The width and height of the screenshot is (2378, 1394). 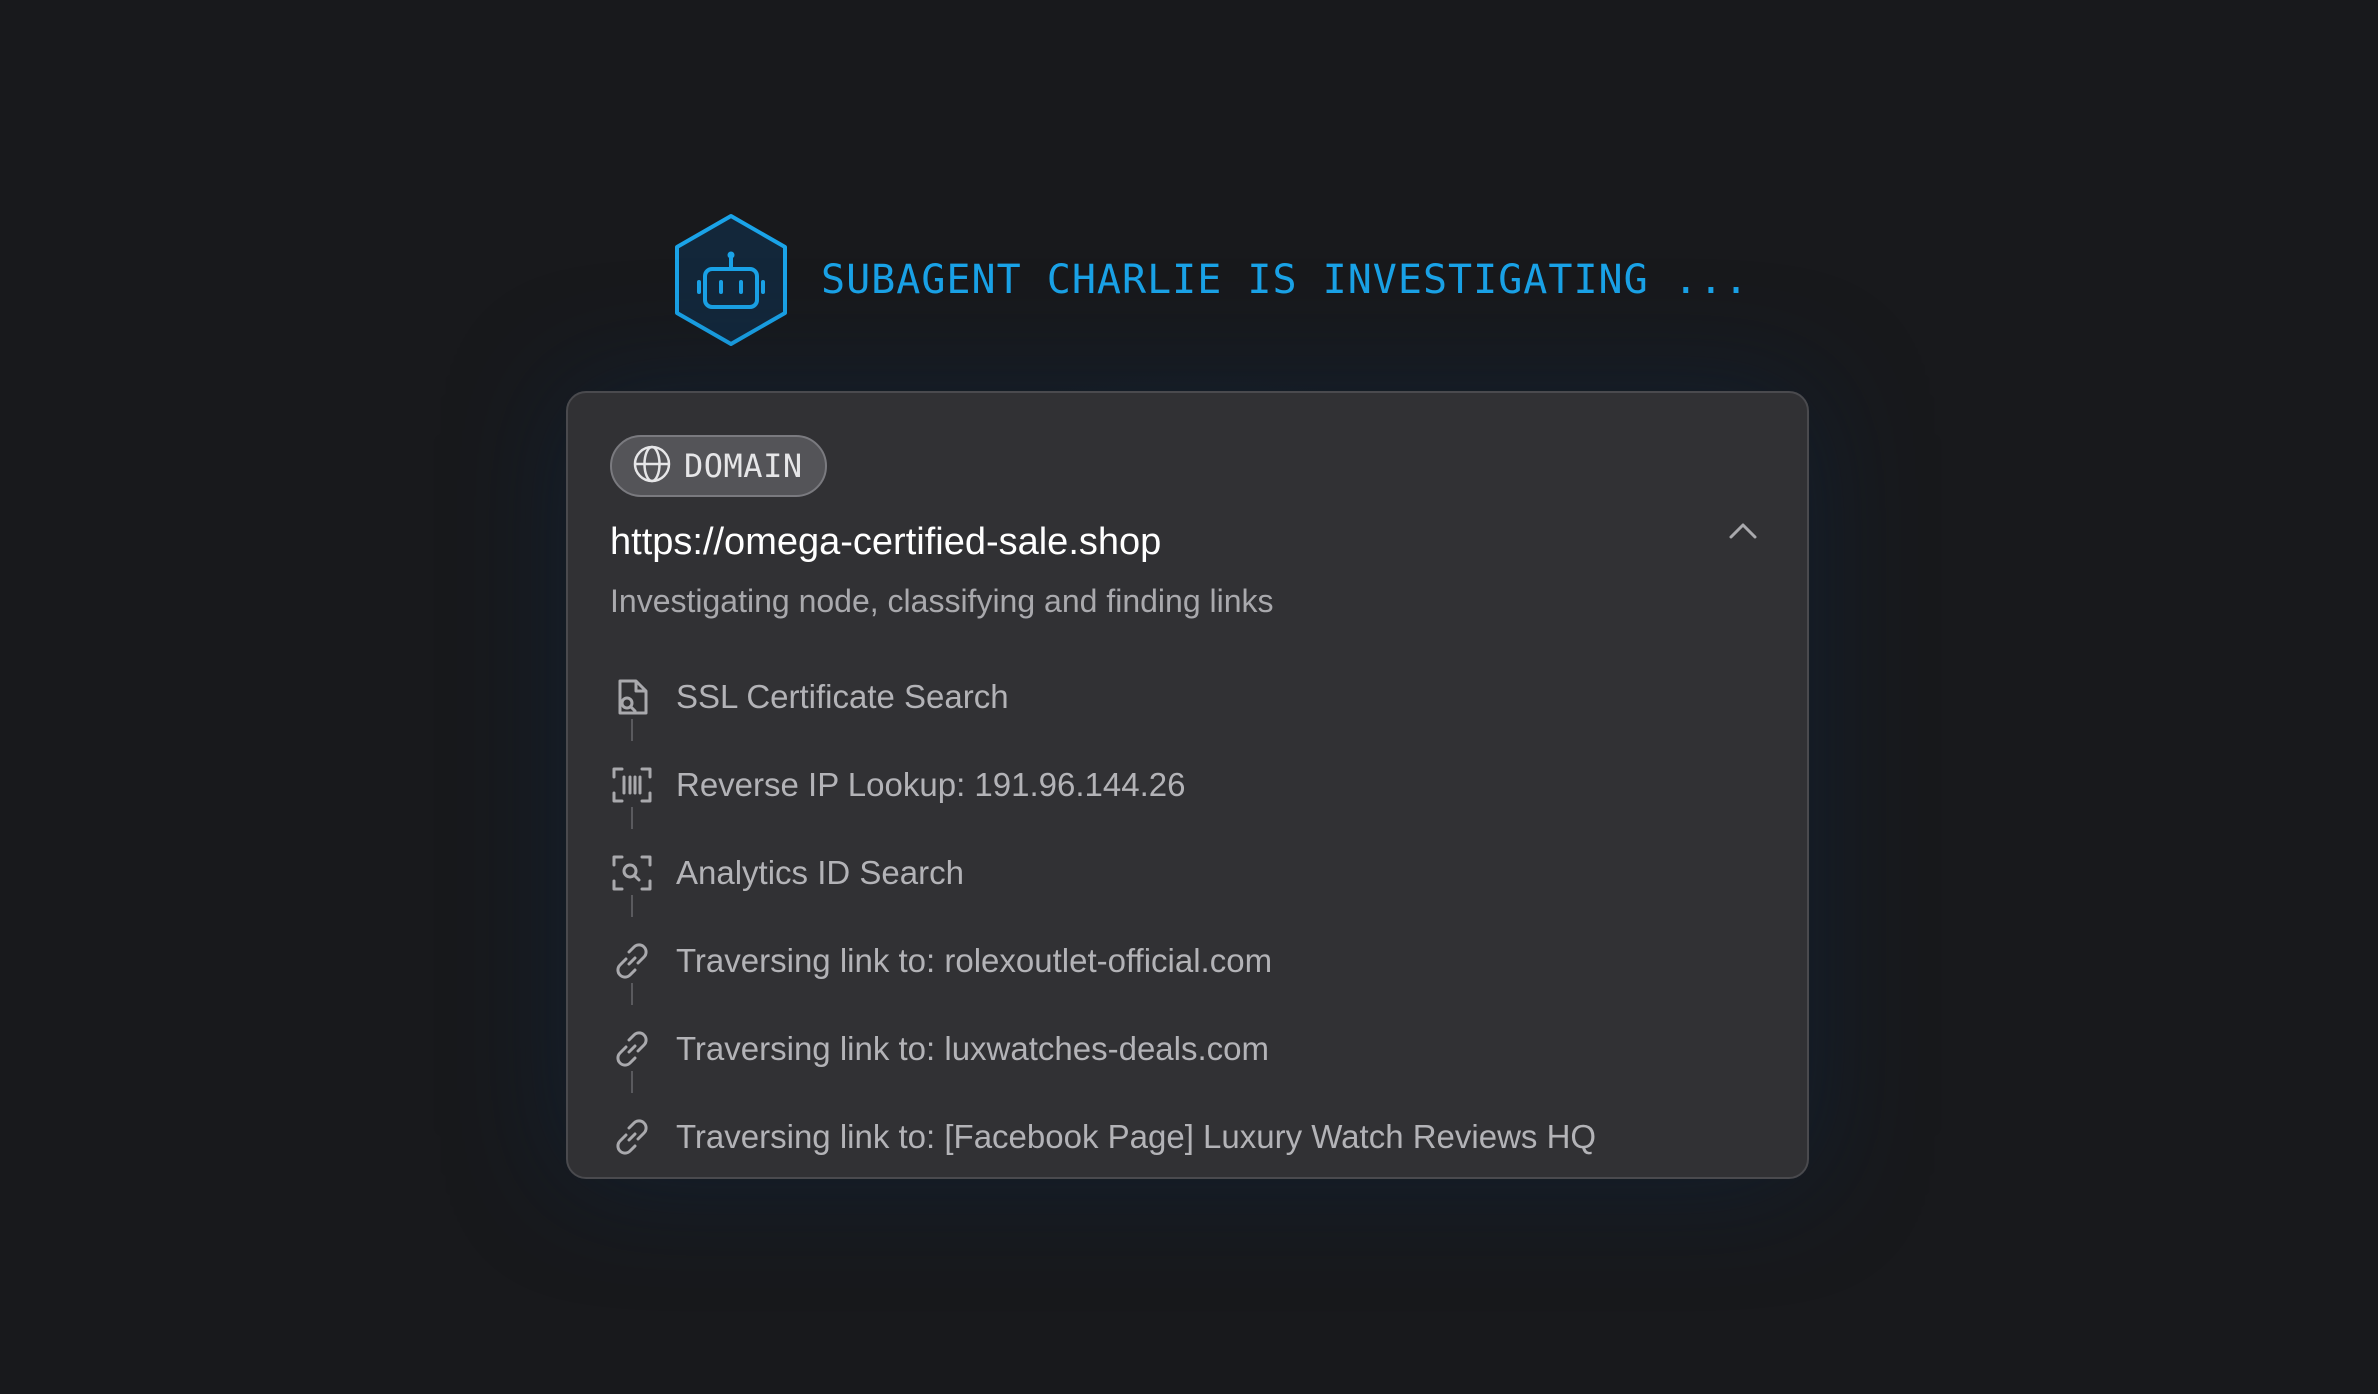 I want to click on step-item: SSL Certificate Search, so click(x=1185, y=697).